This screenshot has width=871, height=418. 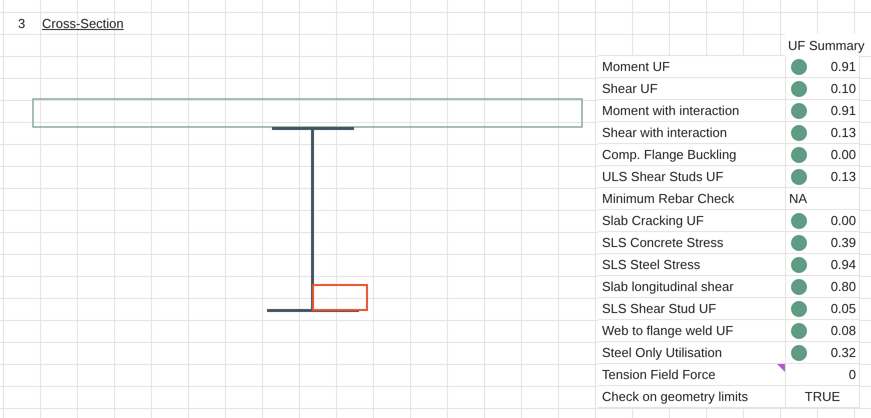 I want to click on selection-rectangle, so click(x=340, y=297).